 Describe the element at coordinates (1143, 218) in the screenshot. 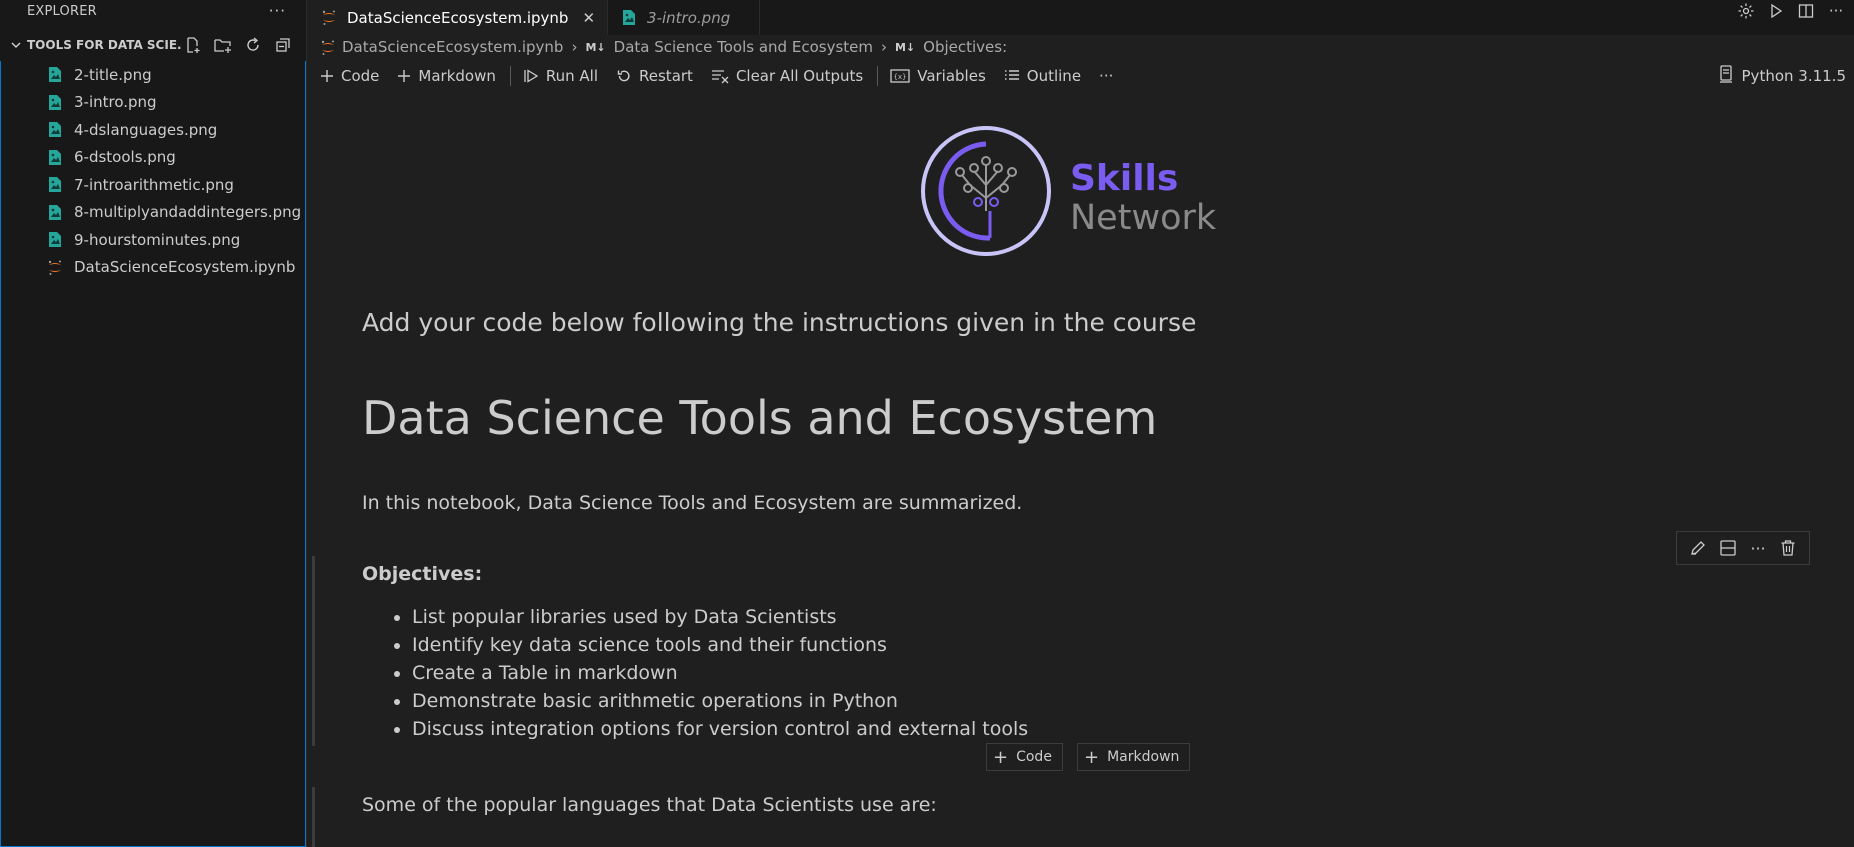

I see `logo-text-network: Network` at that location.